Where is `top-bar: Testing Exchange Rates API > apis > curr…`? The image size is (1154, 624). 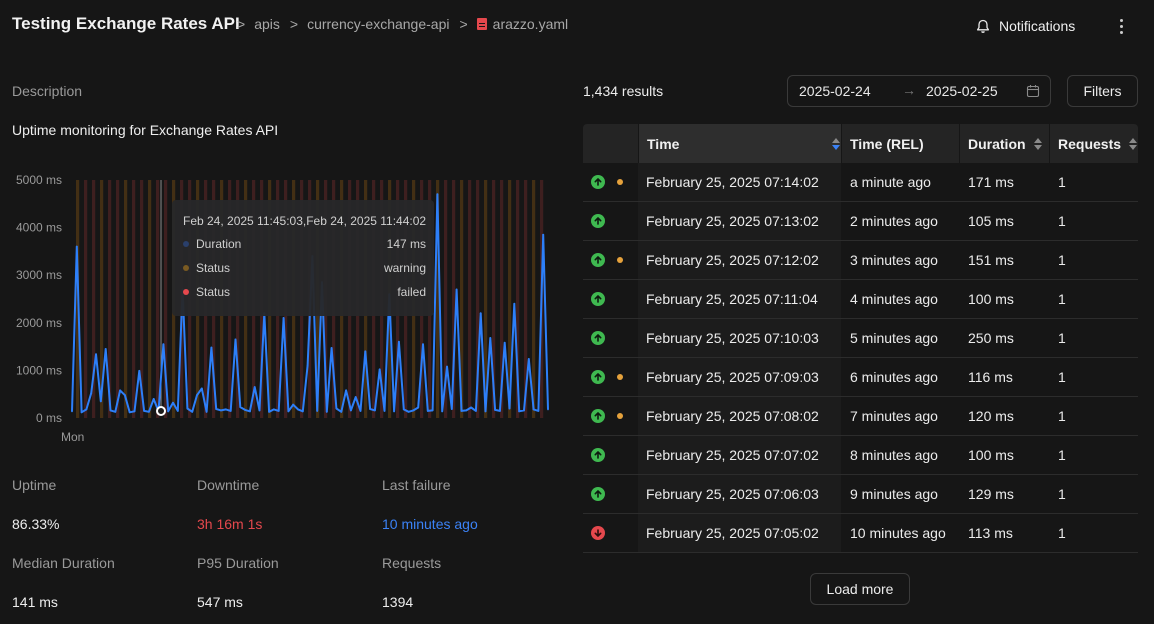
top-bar: Testing Exchange Rates API > apis > curr… is located at coordinates (577, 26).